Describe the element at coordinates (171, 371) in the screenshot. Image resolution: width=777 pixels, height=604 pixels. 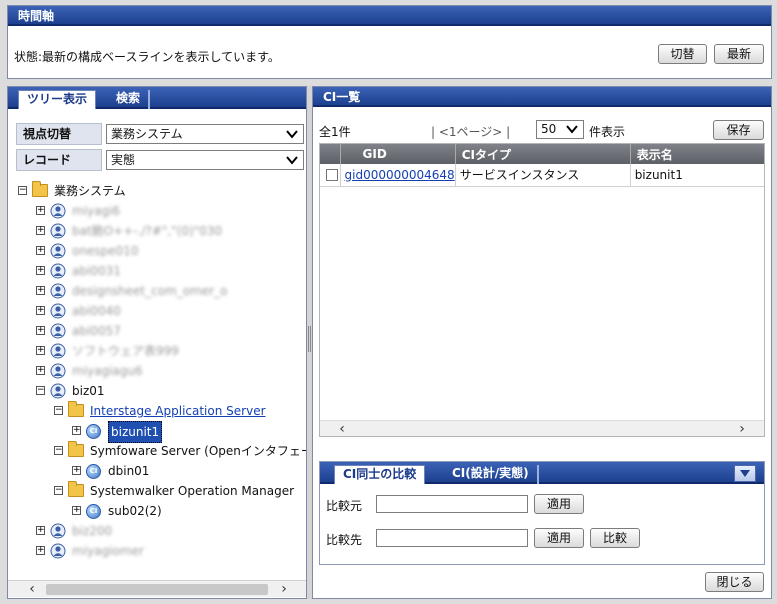
I see `tree-node: + miyagiagu6` at that location.